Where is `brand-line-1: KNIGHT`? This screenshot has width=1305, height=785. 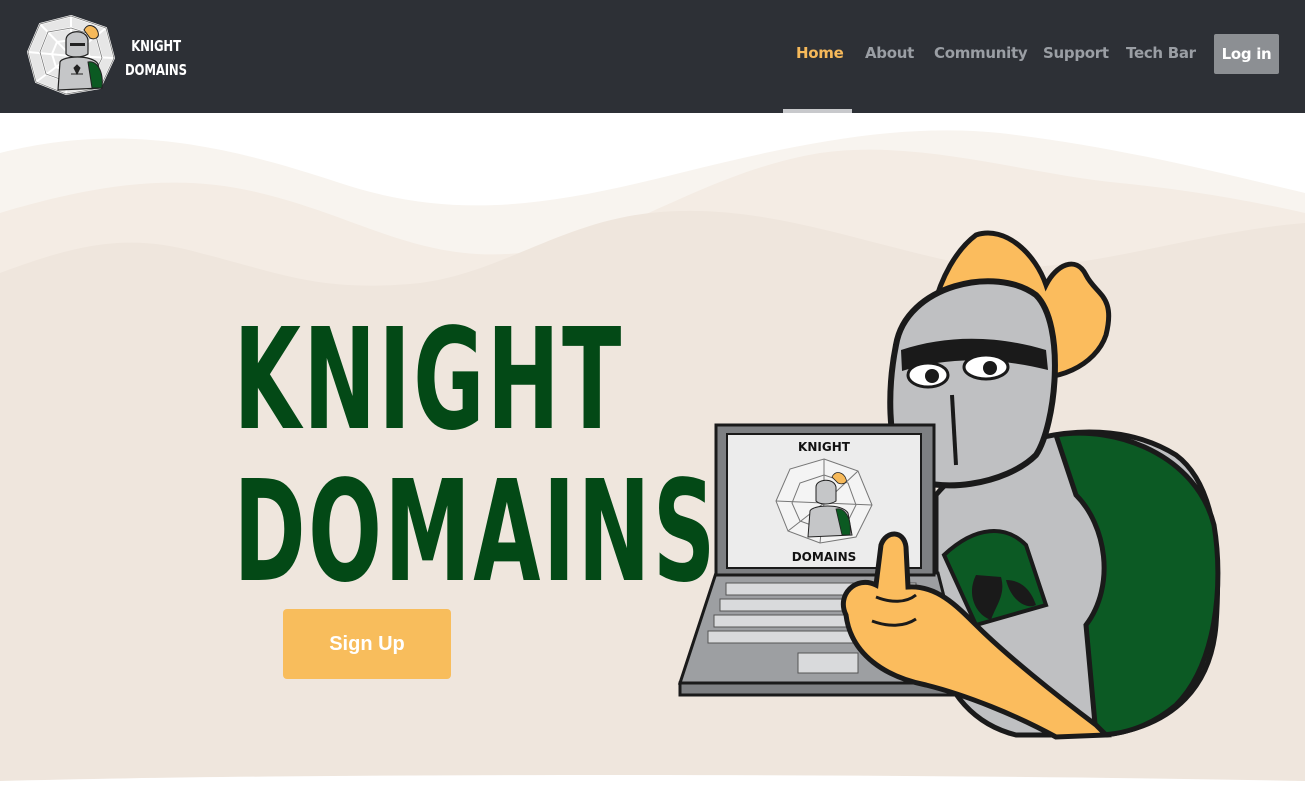
brand-line-1: KNIGHT is located at coordinates (156, 46).